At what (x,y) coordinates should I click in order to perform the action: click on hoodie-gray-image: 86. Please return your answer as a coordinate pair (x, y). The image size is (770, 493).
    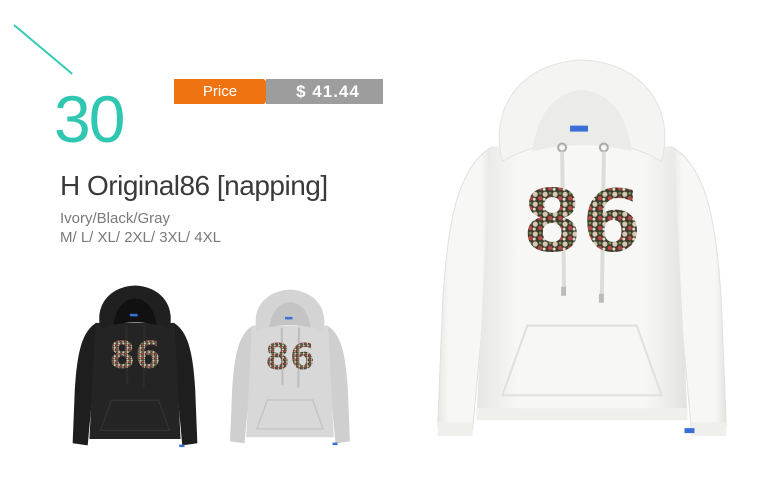
    Looking at the image, I should click on (290, 367).